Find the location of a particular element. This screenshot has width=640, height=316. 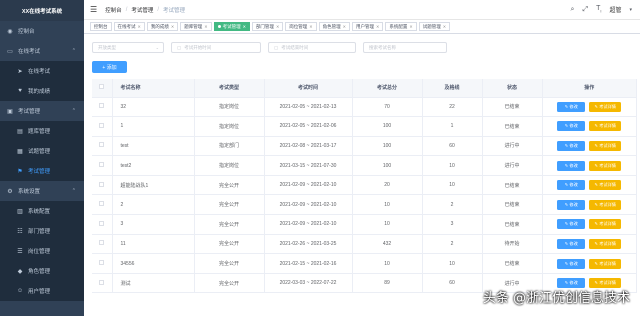

sidebar-item-exams: ⚑ 考试管理 is located at coordinates (42, 171).